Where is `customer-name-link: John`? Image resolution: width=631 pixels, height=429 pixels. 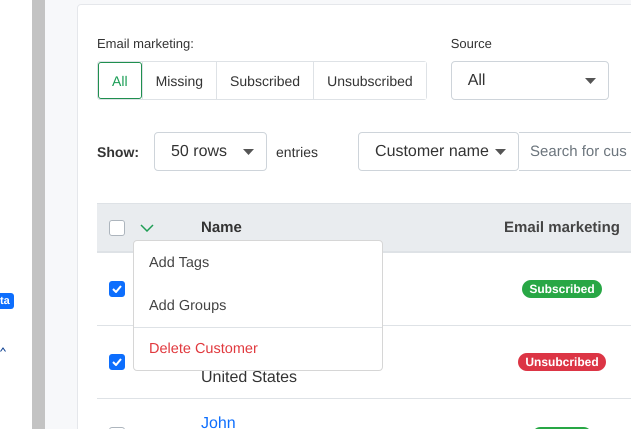 customer-name-link: John is located at coordinates (341, 421).